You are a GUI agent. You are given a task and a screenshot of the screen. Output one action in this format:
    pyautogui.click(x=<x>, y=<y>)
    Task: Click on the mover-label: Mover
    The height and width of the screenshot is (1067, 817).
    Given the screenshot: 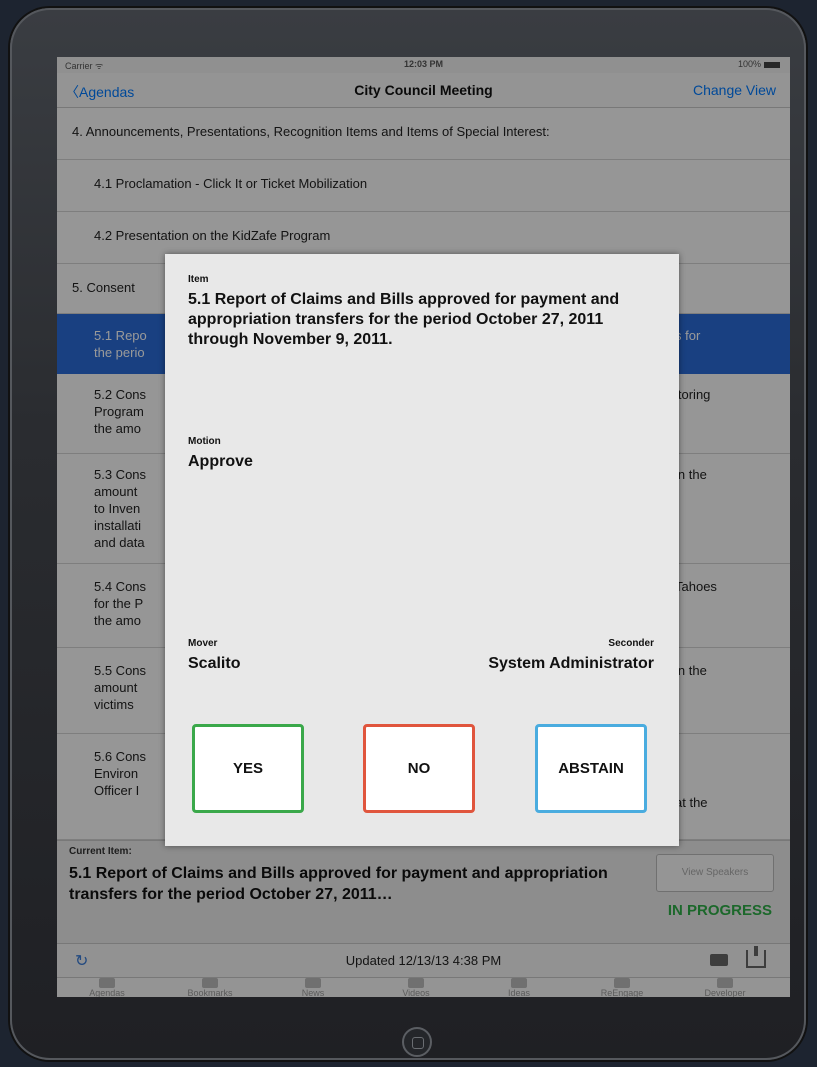 What is the action you would take?
    pyautogui.click(x=203, y=643)
    